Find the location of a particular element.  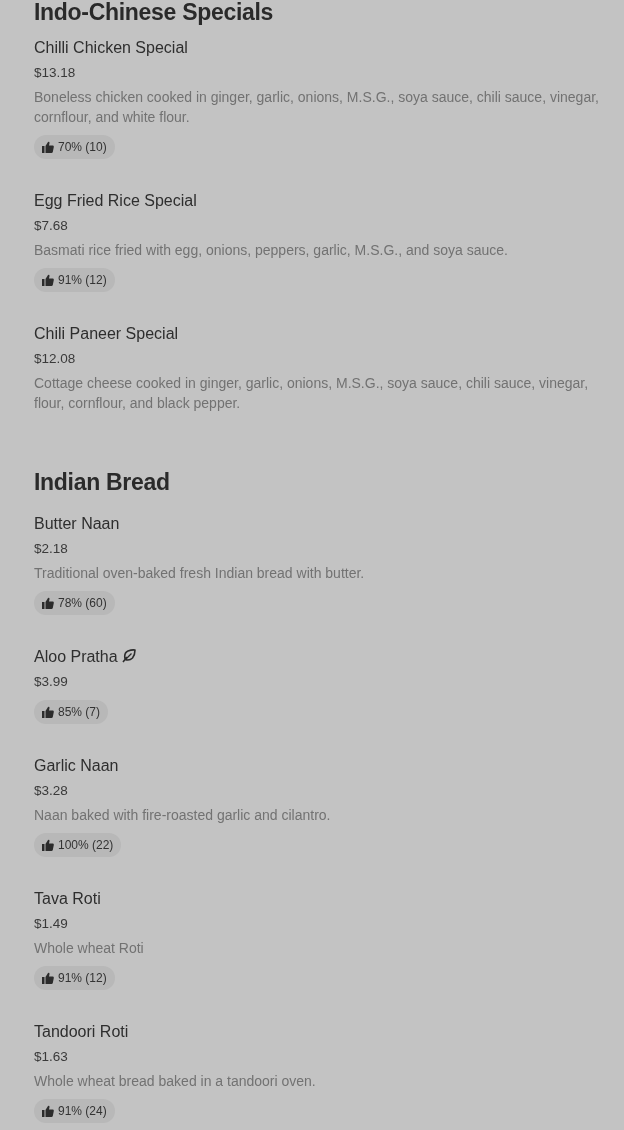

dish-price: $3.28 is located at coordinates (51, 791).